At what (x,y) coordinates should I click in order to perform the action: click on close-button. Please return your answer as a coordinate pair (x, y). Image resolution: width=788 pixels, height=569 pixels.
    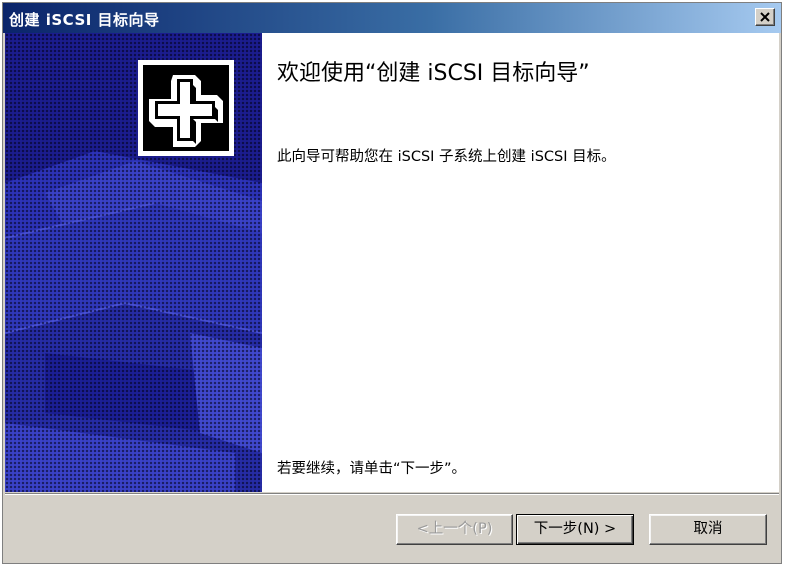
    Looking at the image, I should click on (765, 17).